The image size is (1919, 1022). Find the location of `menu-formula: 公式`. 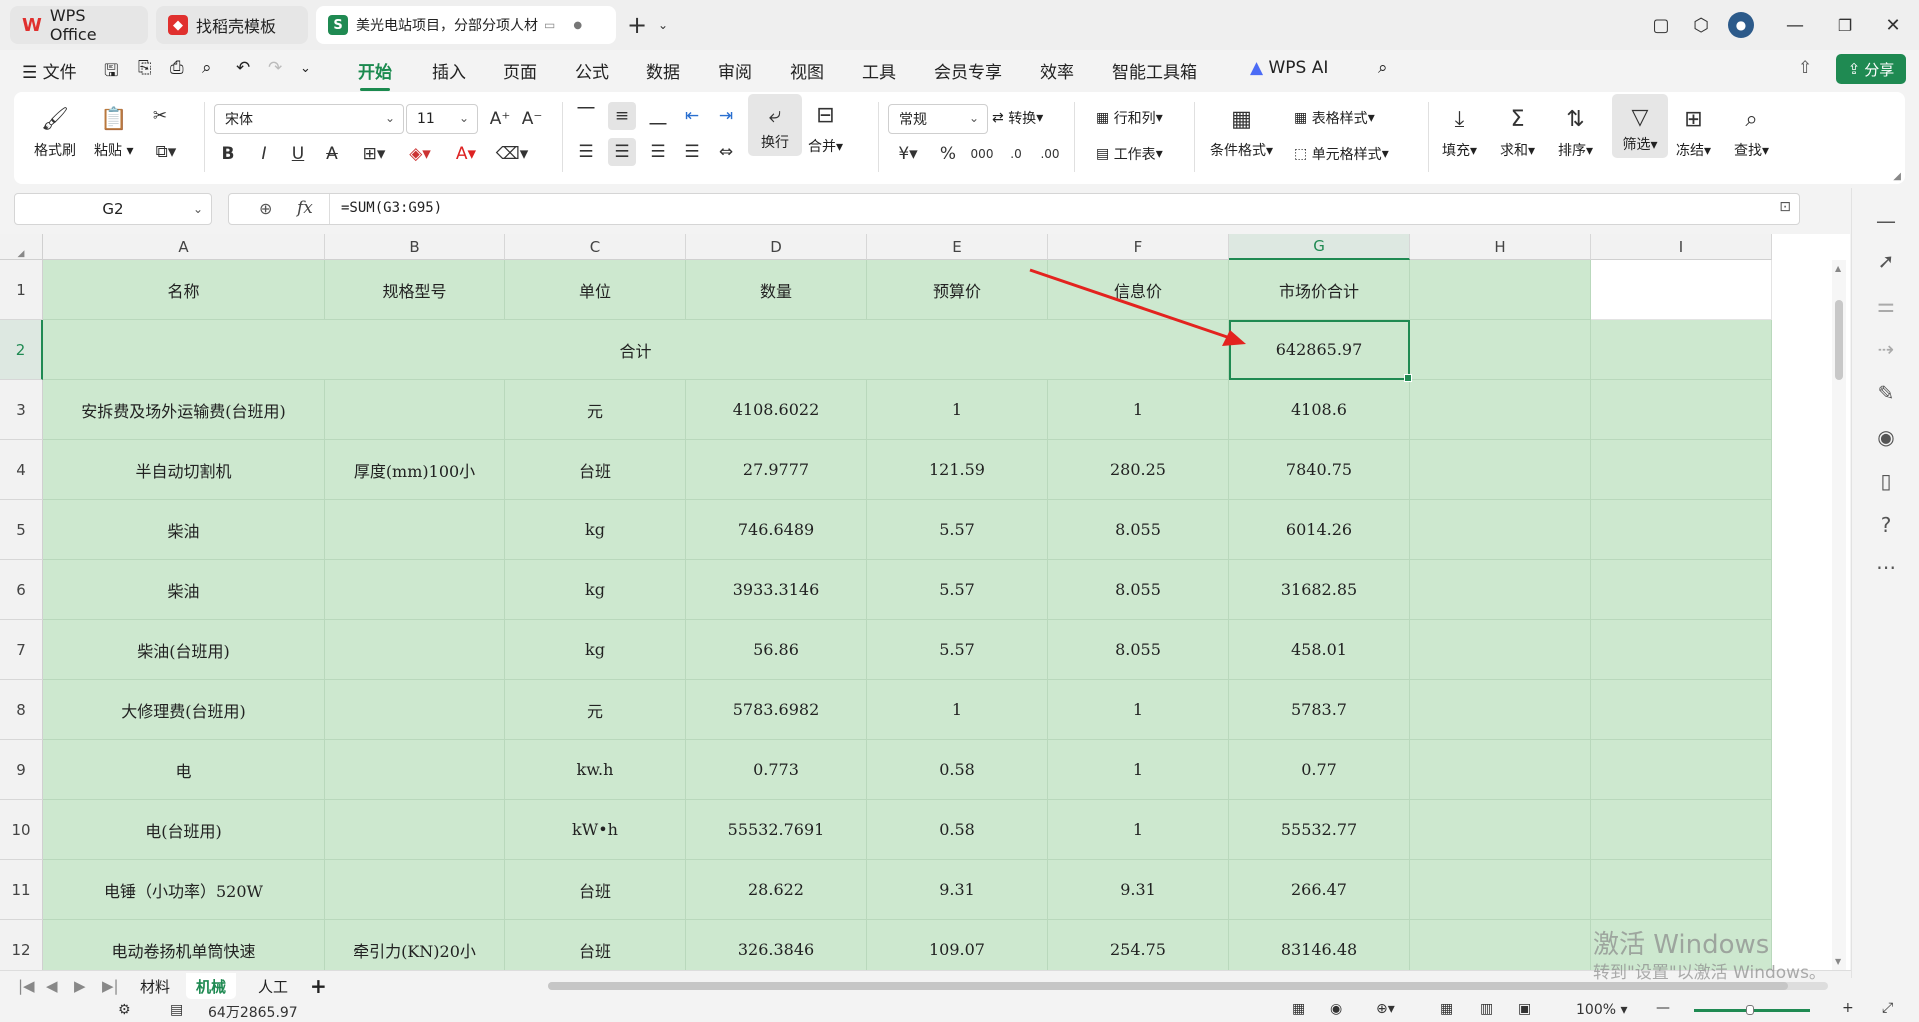

menu-formula: 公式 is located at coordinates (592, 70).